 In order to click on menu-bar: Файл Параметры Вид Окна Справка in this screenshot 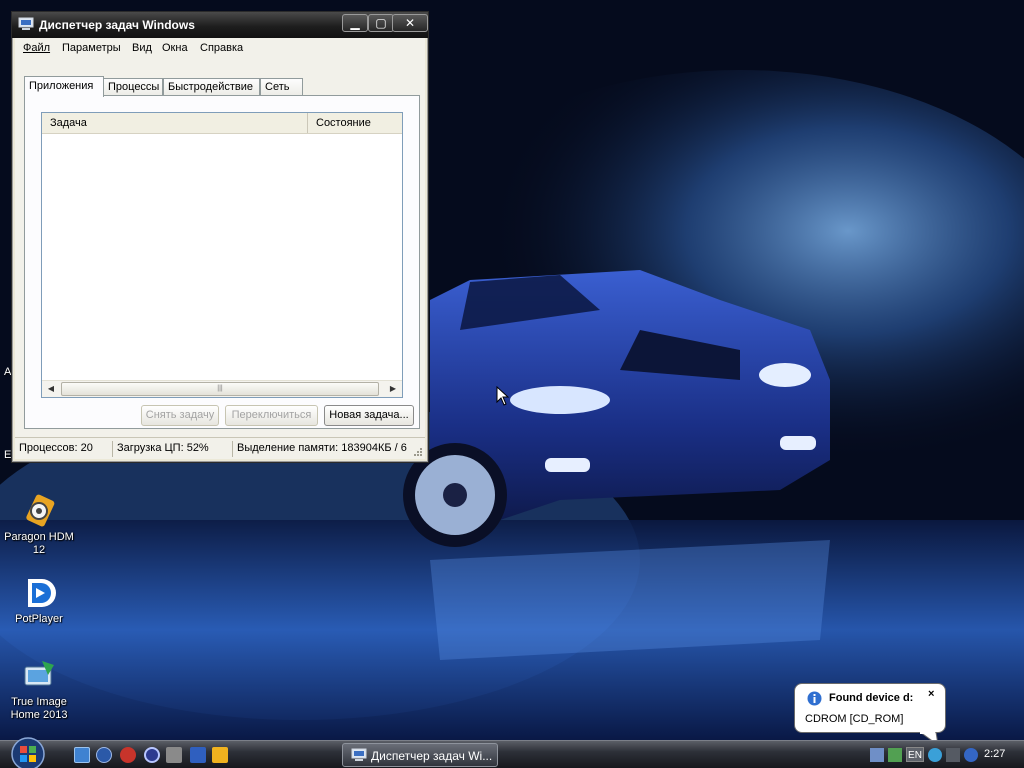, I will do `click(220, 48)`.